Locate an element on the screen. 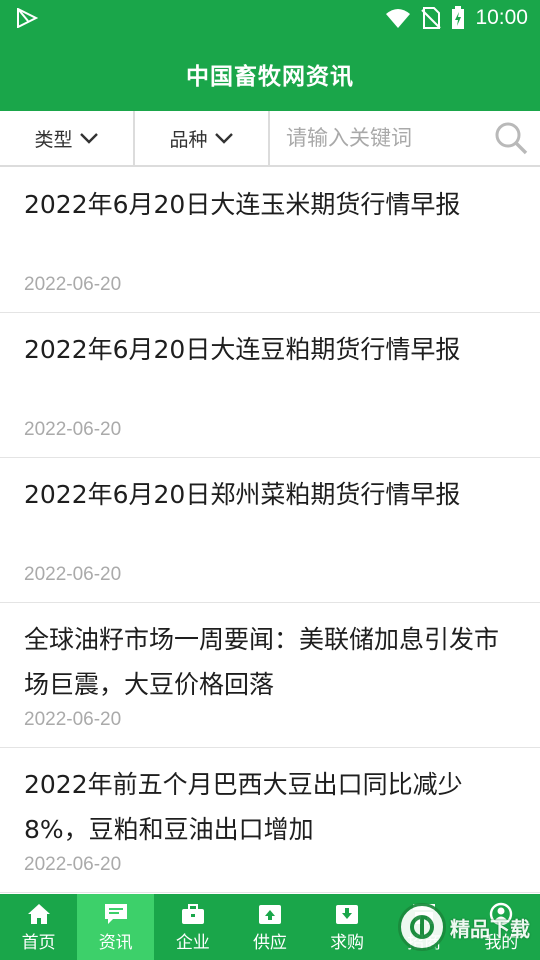 This screenshot has width=540, height=960. watermark: 精品下载 is located at coordinates (467, 927).